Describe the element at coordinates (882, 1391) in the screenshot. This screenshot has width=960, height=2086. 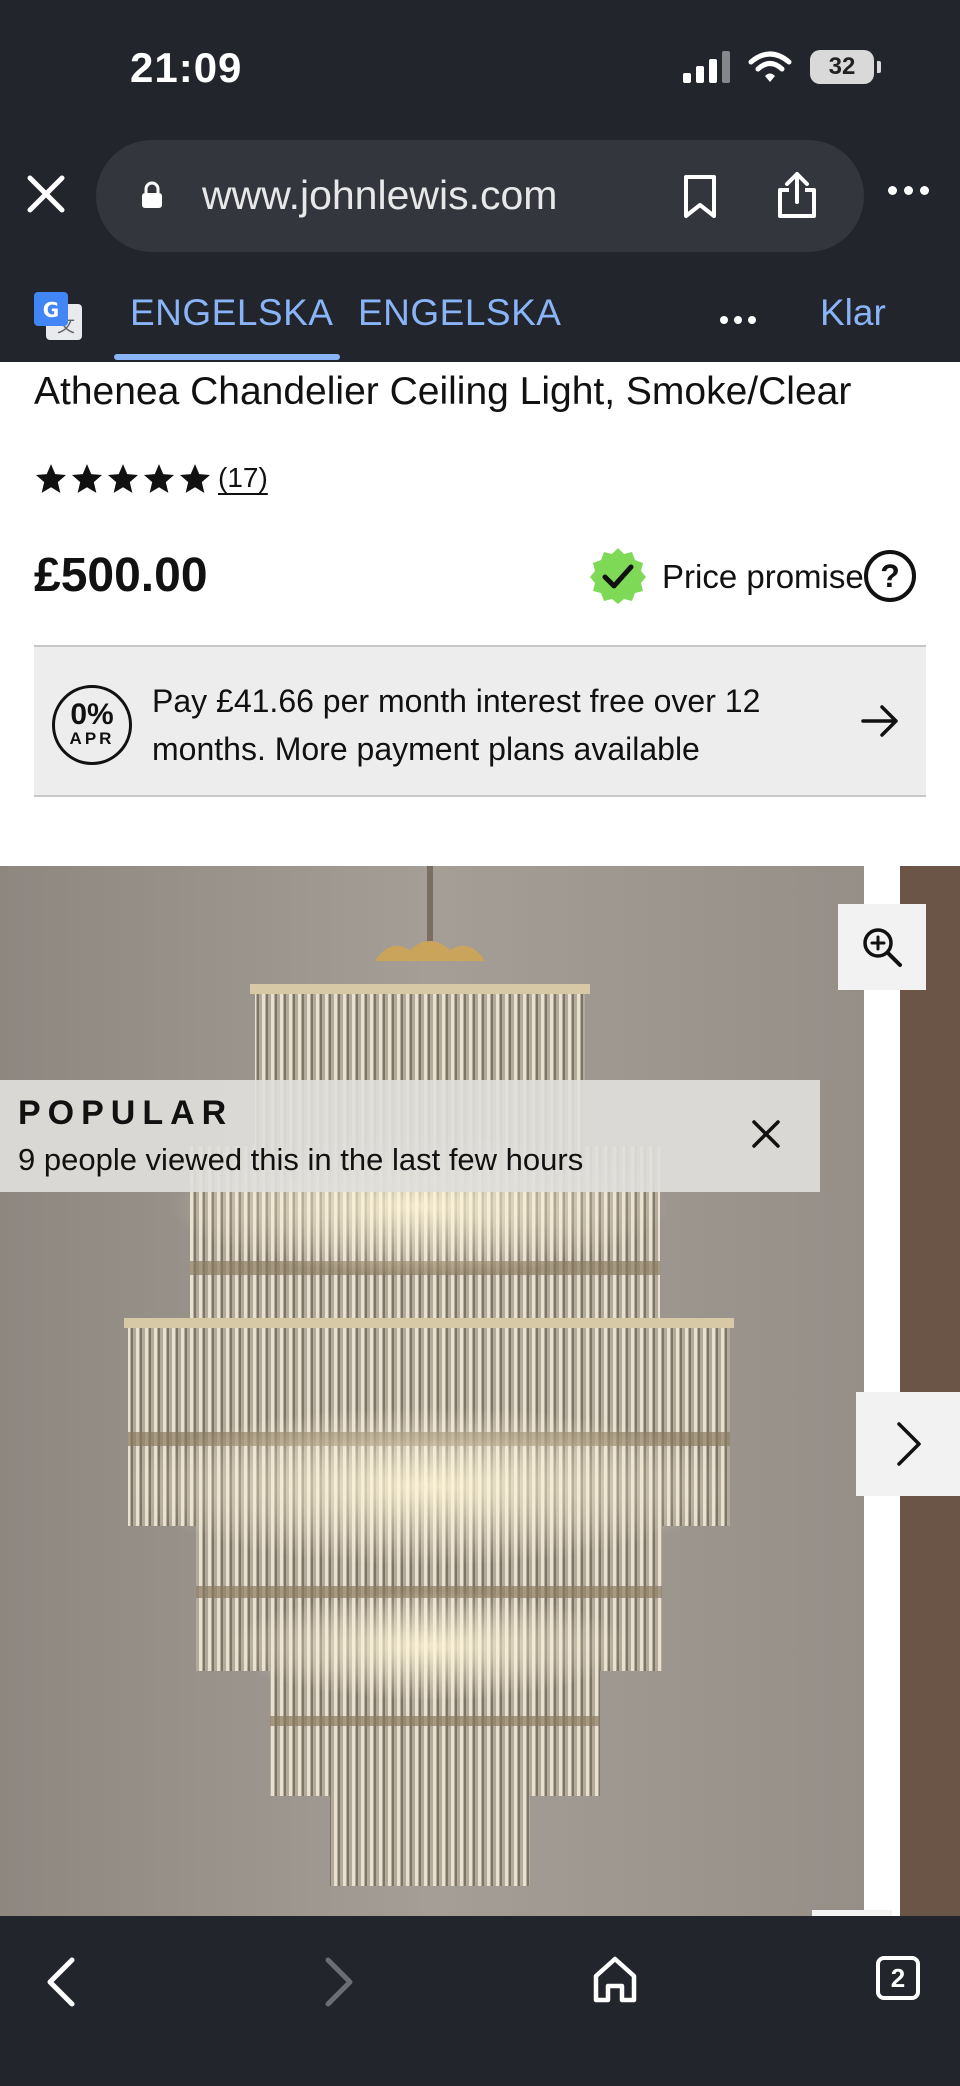
I see `gallery-divider` at that location.